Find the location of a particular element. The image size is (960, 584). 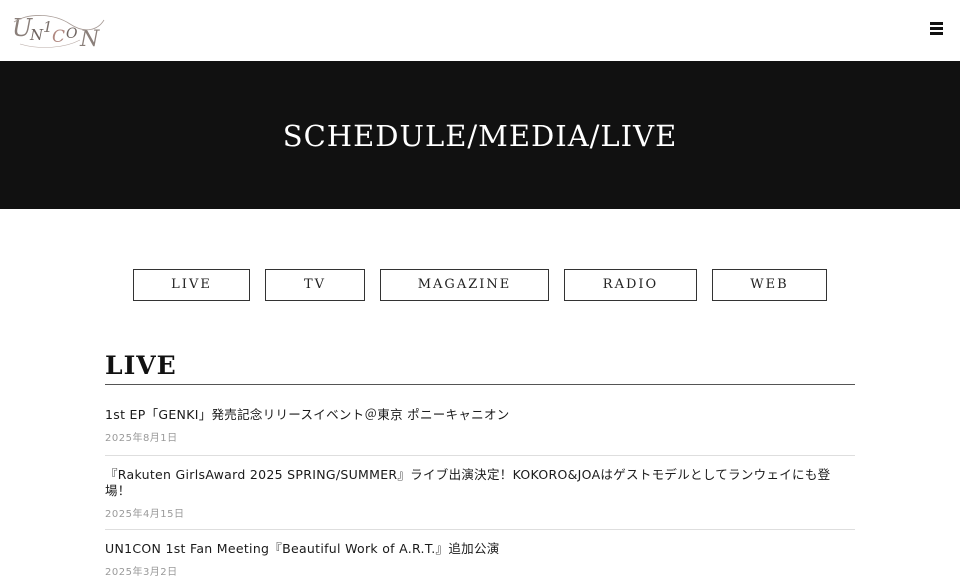

section-divider is located at coordinates (480, 384).